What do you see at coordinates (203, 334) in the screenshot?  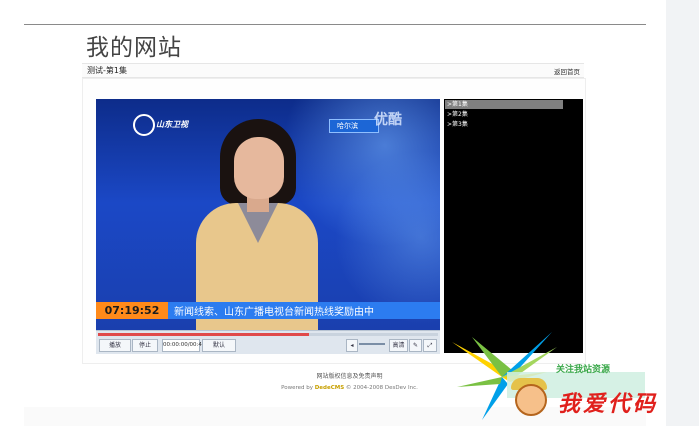 I see `progress-fill` at bounding box center [203, 334].